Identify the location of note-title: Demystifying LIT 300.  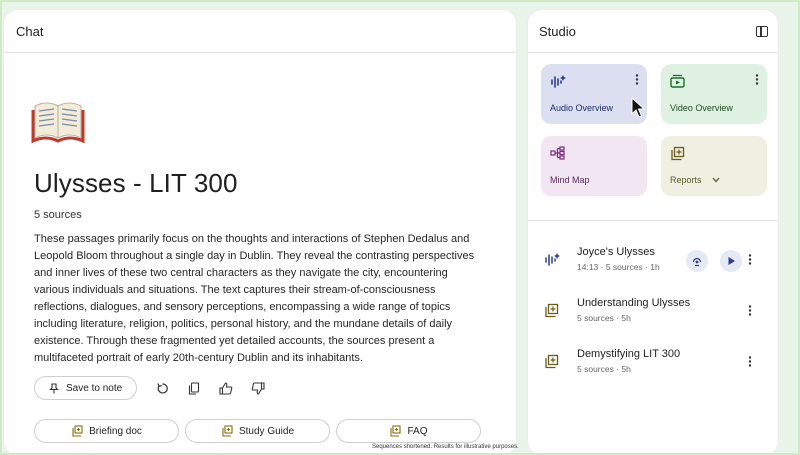
(629, 354).